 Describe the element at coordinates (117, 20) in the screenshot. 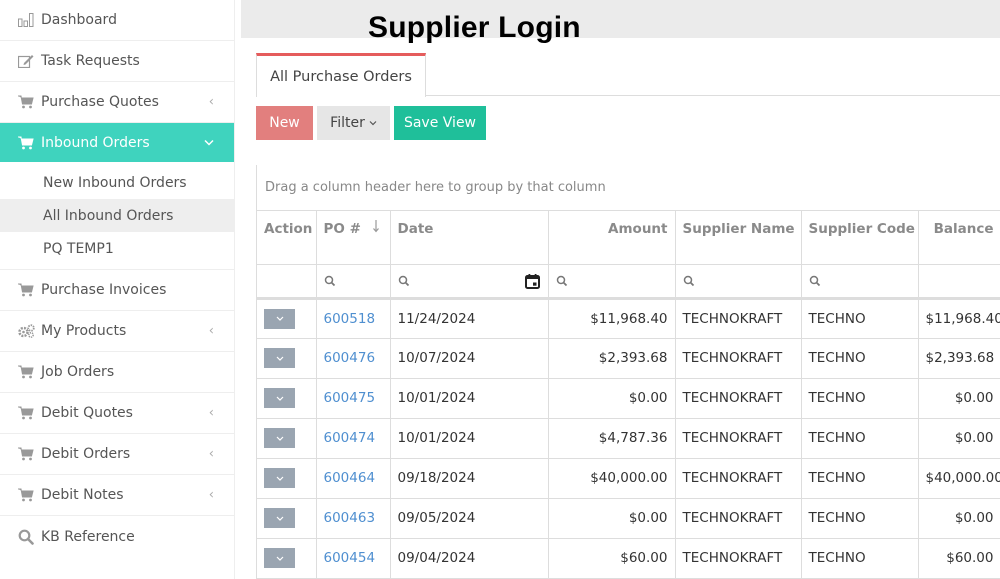

I see `sidebar-item-dashboard: Dashboard` at that location.